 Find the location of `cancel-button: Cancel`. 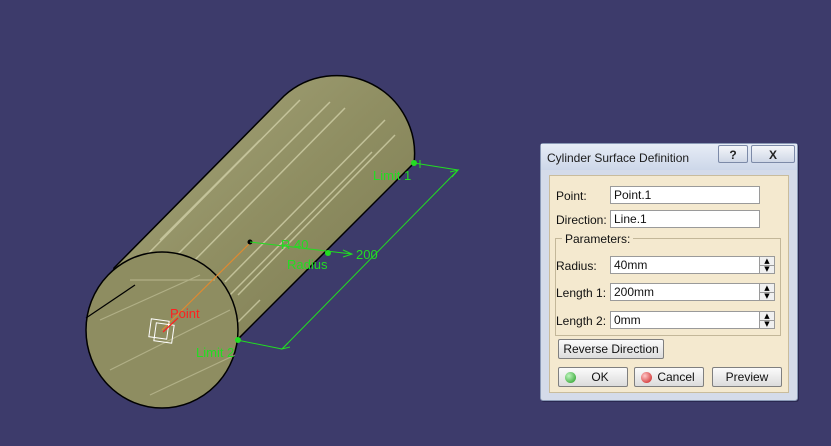

cancel-button: Cancel is located at coordinates (669, 377).